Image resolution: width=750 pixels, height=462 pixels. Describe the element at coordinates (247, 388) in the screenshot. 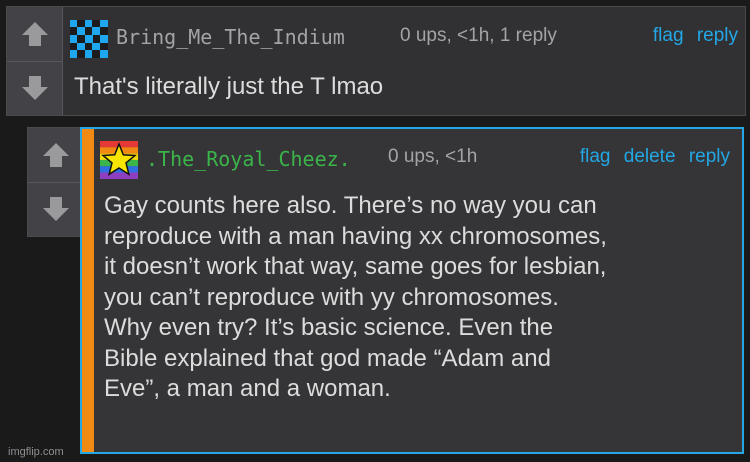

I see `comment-text-line: Eve”, a man and a woman.` at that location.